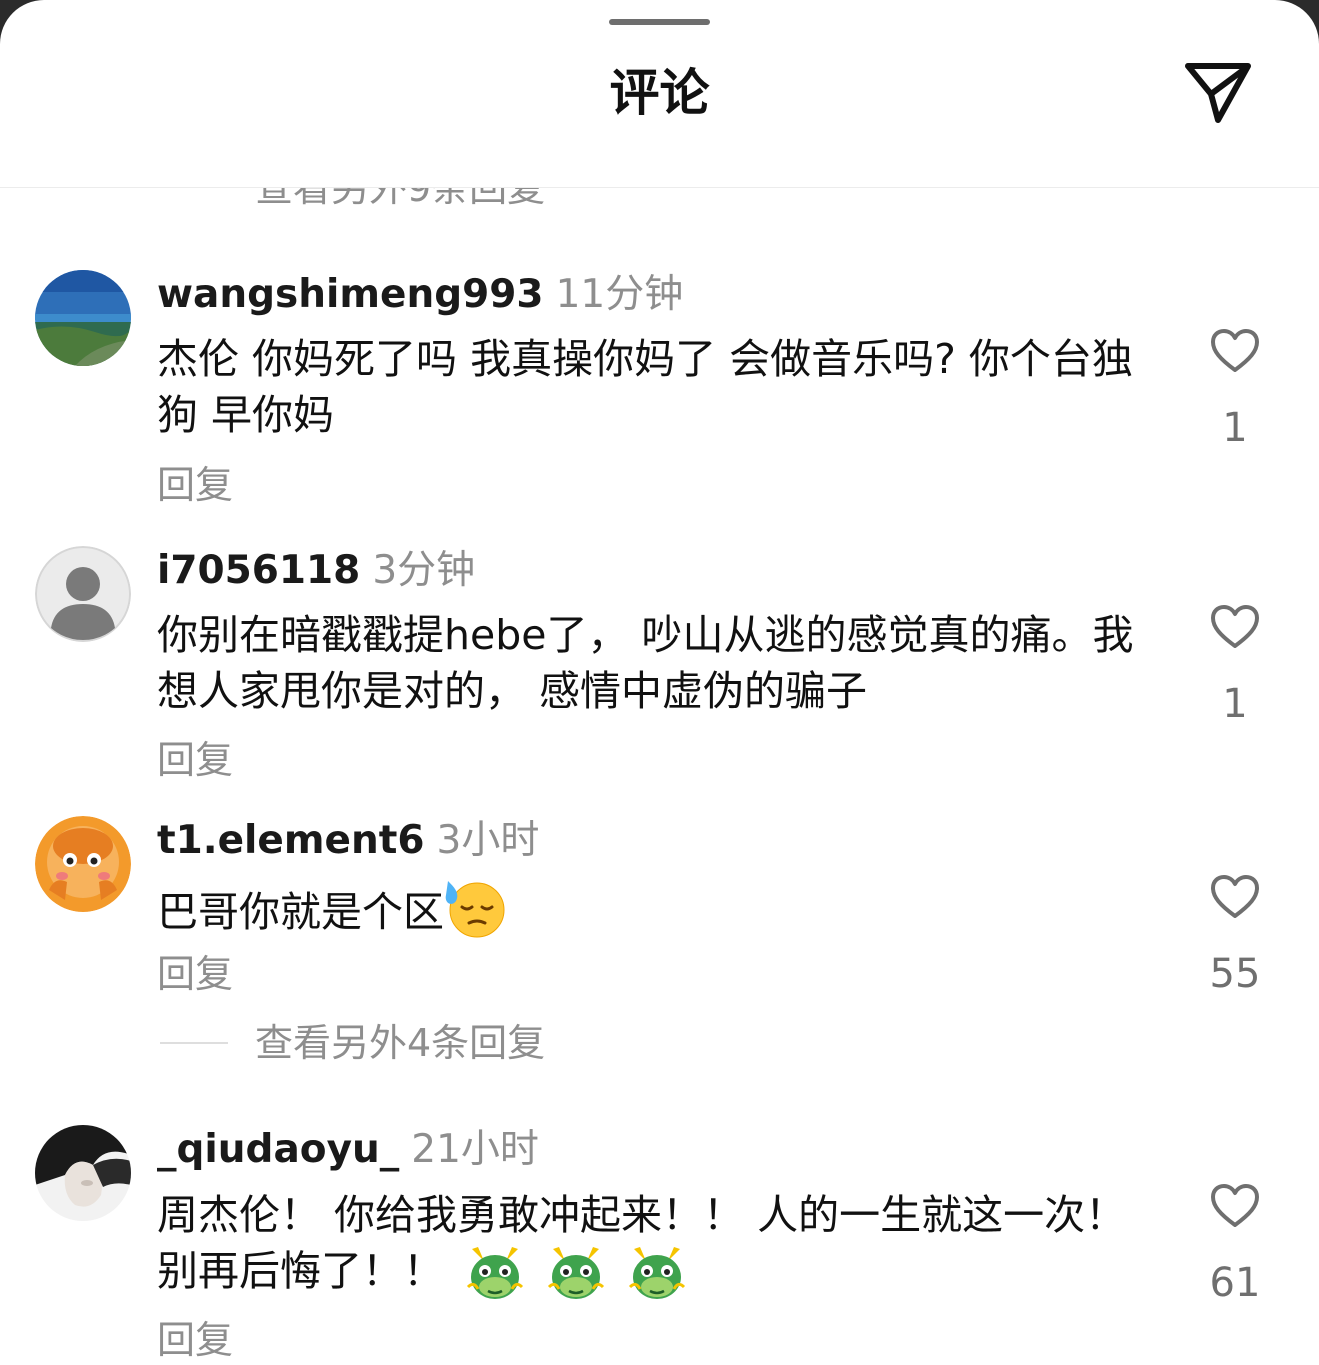 This screenshot has height=1365, width=1319. Describe the element at coordinates (659, 199) in the screenshot. I see `view-more-replies-clipped: 查看另外9条回复` at that location.